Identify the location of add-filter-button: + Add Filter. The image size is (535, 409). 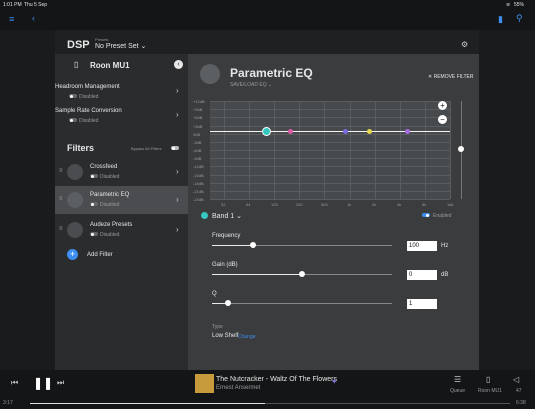
(122, 255).